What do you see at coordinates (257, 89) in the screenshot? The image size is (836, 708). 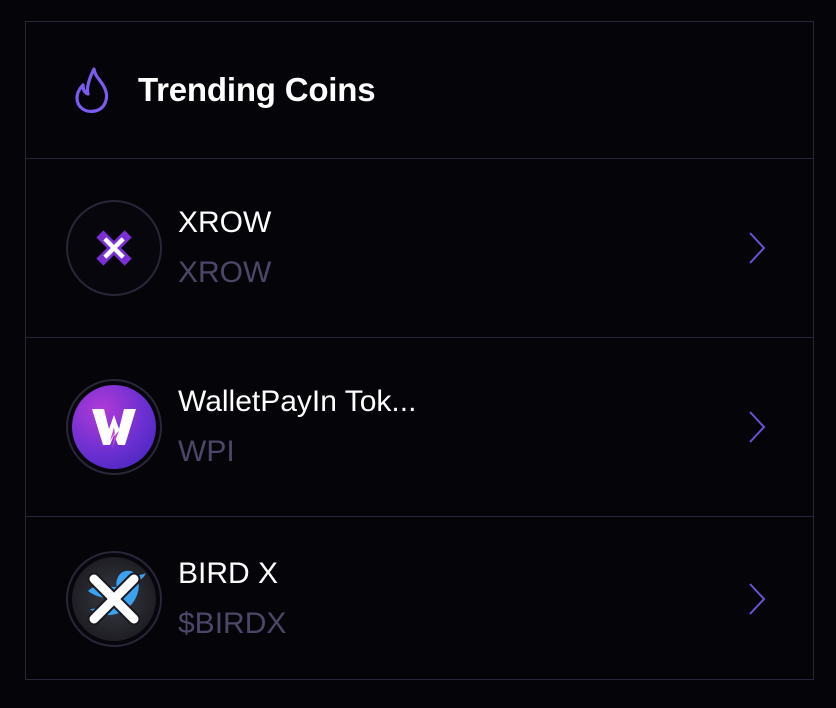 I see `page-title: Trending Coins` at bounding box center [257, 89].